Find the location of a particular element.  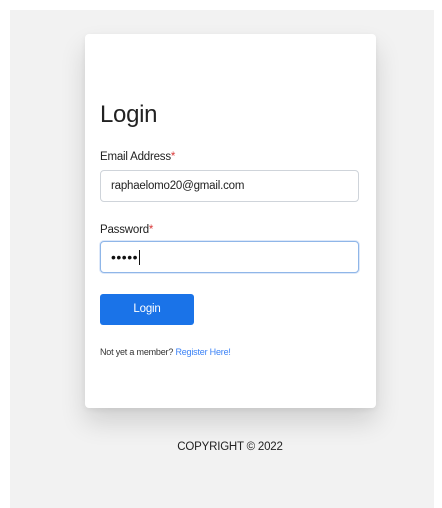

password-required-mark: * is located at coordinates (151, 230).